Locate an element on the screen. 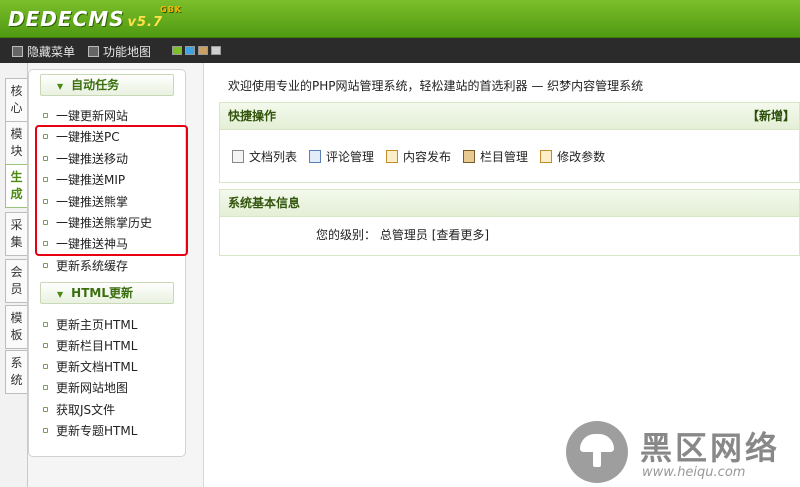 Image resolution: width=800 pixels, height=487 pixels. watermark-url: www.heiqu.com is located at coordinates (694, 472).